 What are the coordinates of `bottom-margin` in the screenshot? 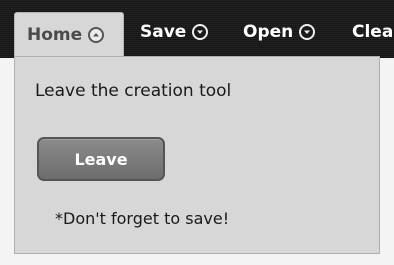 It's located at (197, 259).